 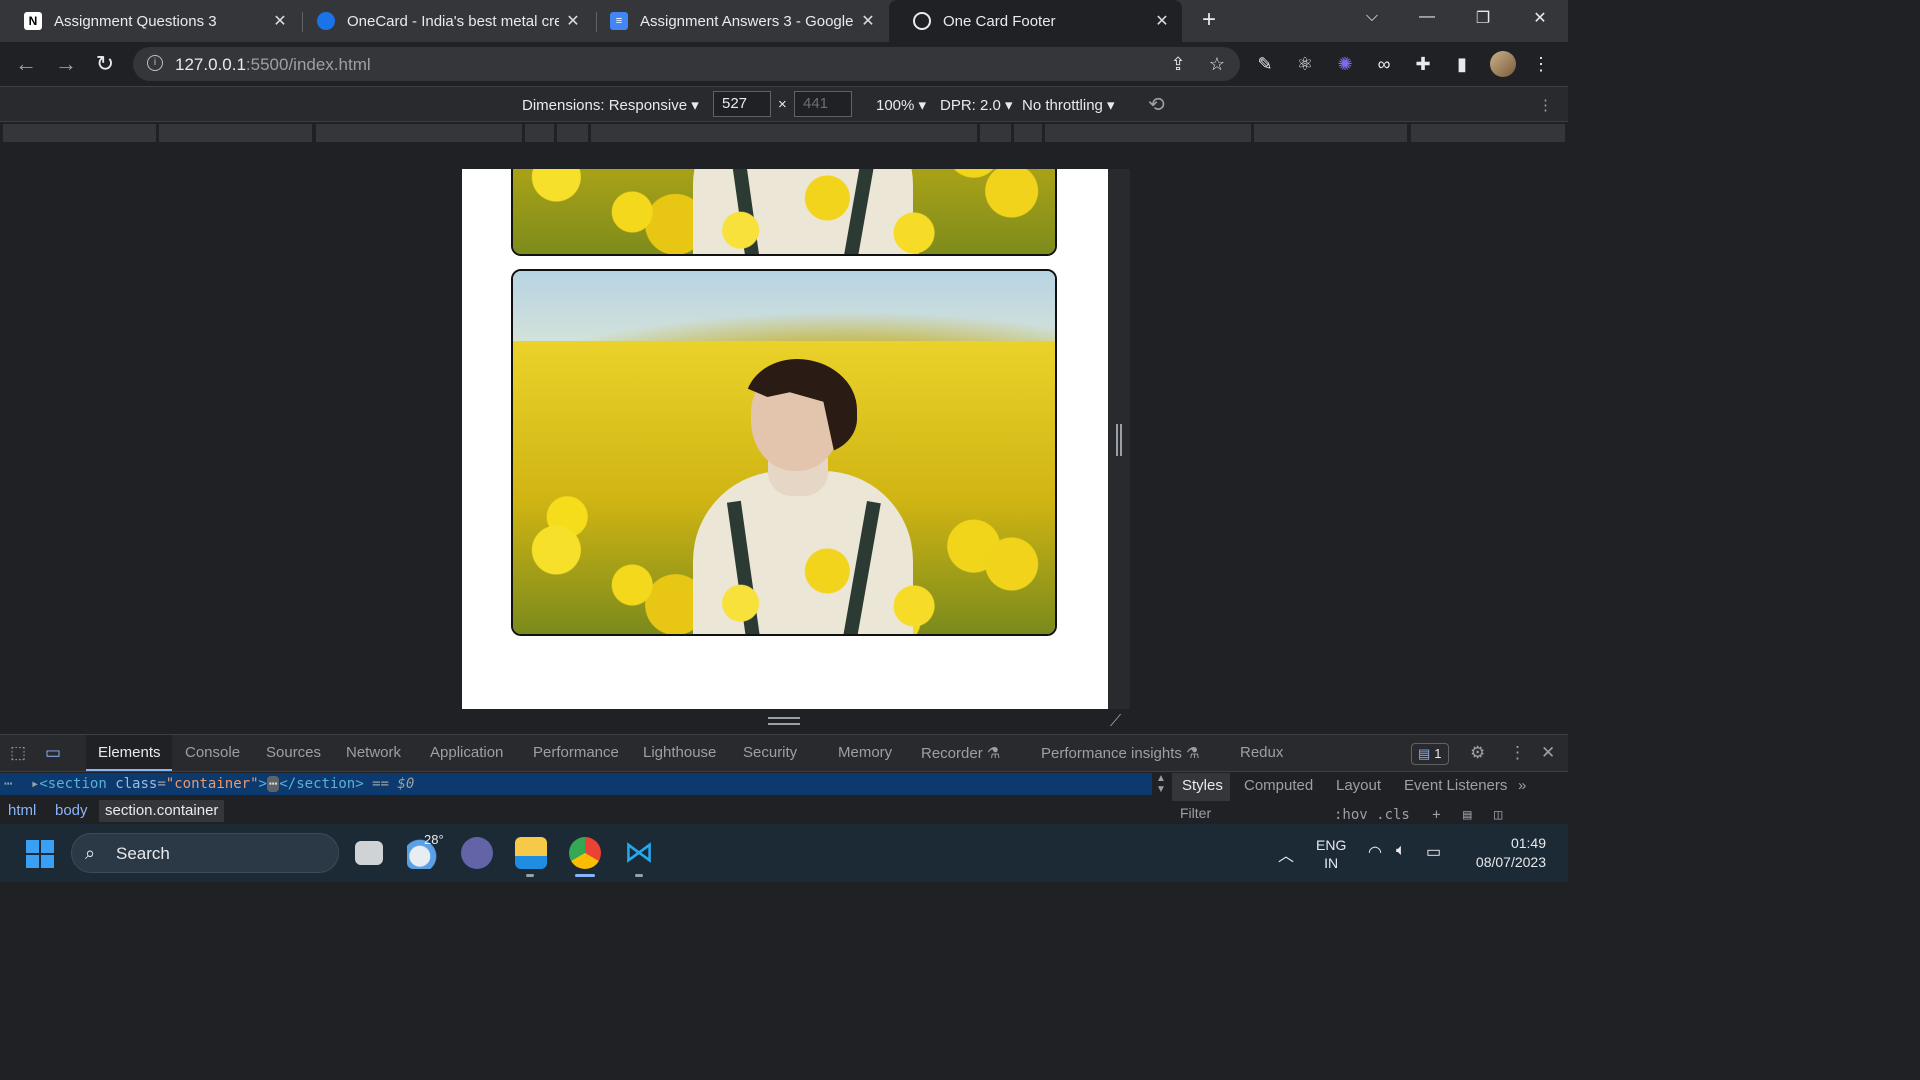 I want to click on glasses-extension-icon: ∞, so click(x=1384, y=64).